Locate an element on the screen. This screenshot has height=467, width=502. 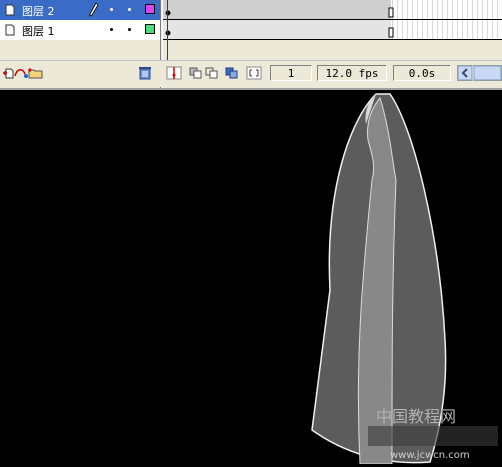
onion-skin-outlines-icon is located at coordinates (212, 73).